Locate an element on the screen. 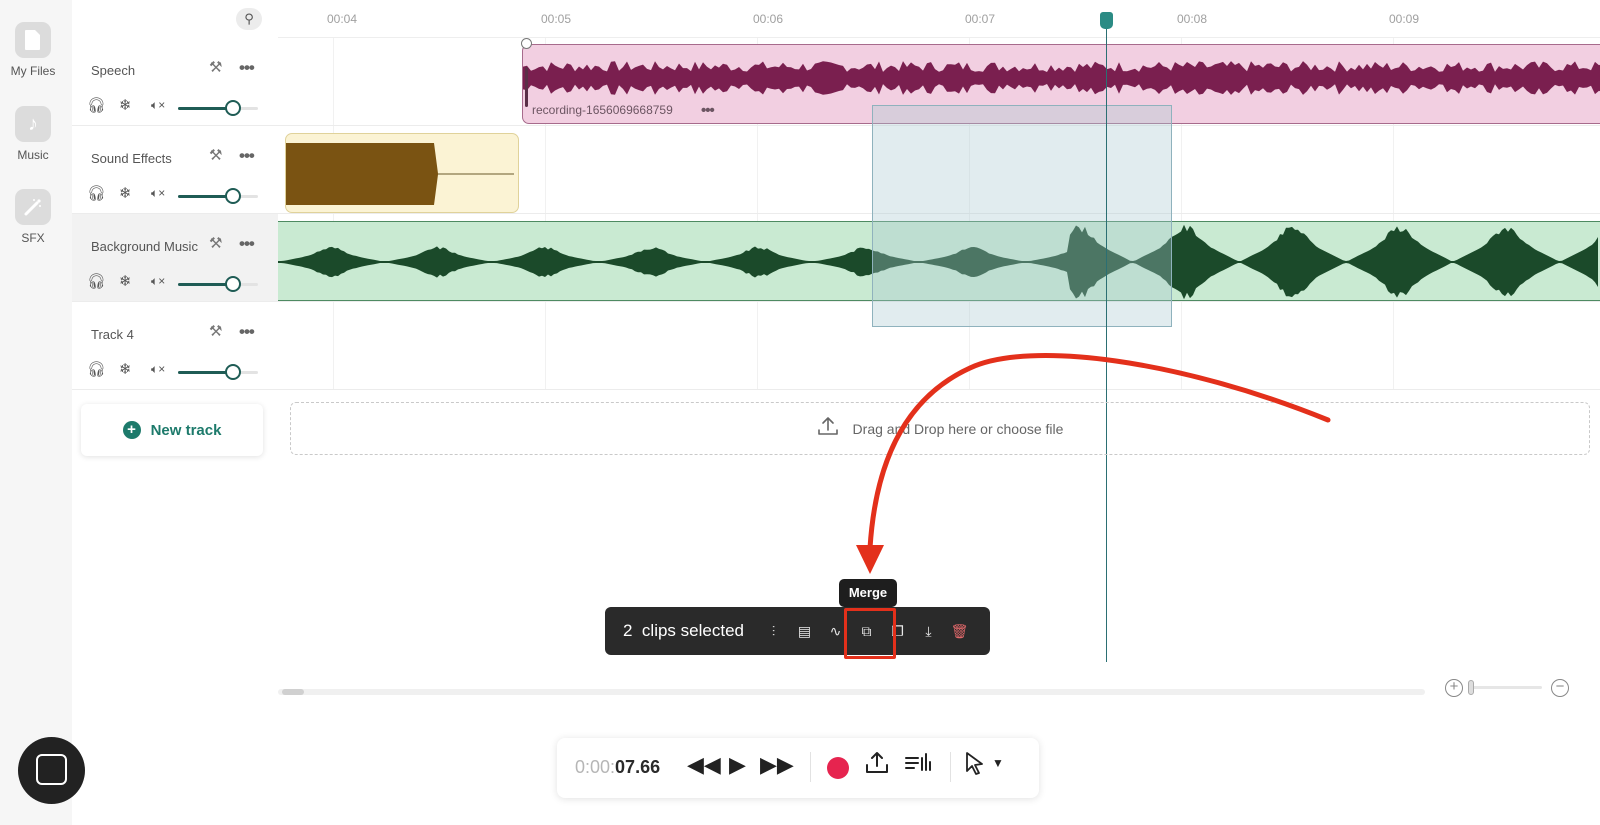  sidebar-item-label: My Files is located at coordinates (33, 71).